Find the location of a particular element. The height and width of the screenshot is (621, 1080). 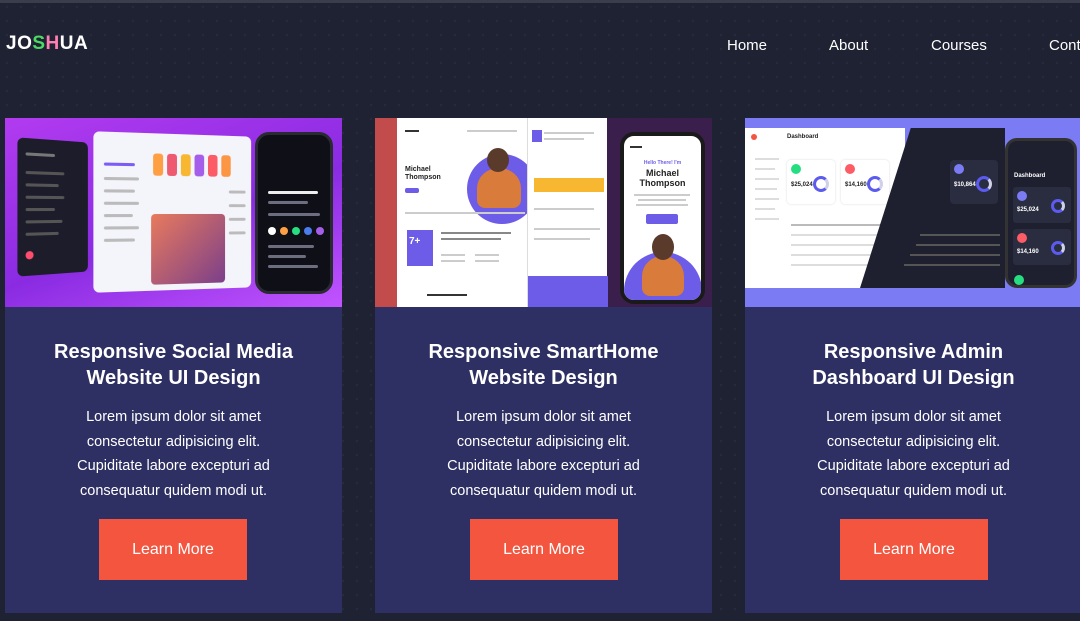

mockup-stat: 7+ is located at coordinates (415, 241).